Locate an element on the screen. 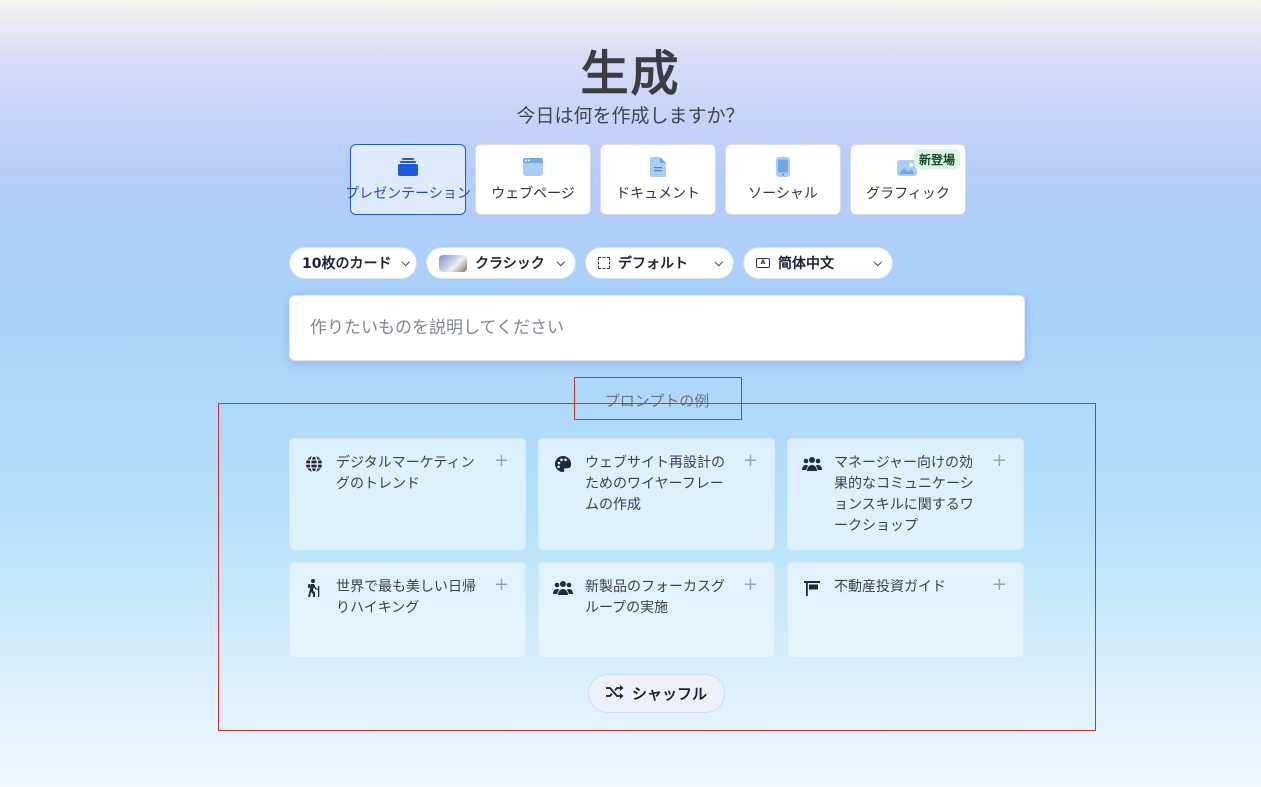  type-webpage: ウェブページ is located at coordinates (533, 179).